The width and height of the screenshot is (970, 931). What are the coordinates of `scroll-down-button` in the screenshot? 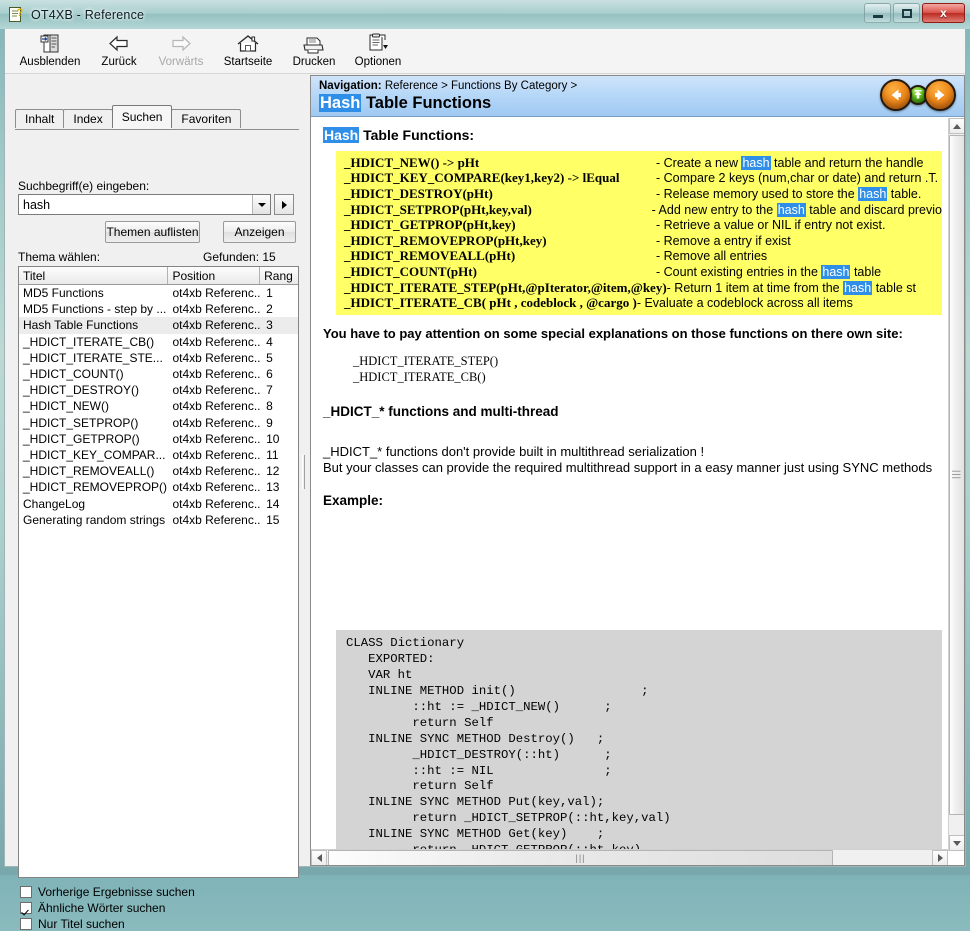 It's located at (956, 843).